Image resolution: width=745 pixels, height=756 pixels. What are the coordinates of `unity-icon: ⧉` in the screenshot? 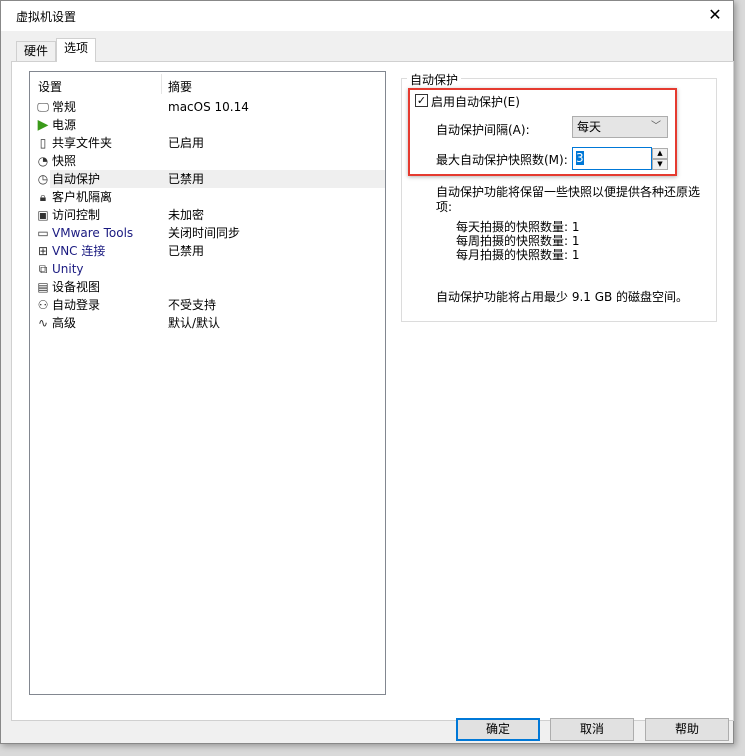 It's located at (43, 269).